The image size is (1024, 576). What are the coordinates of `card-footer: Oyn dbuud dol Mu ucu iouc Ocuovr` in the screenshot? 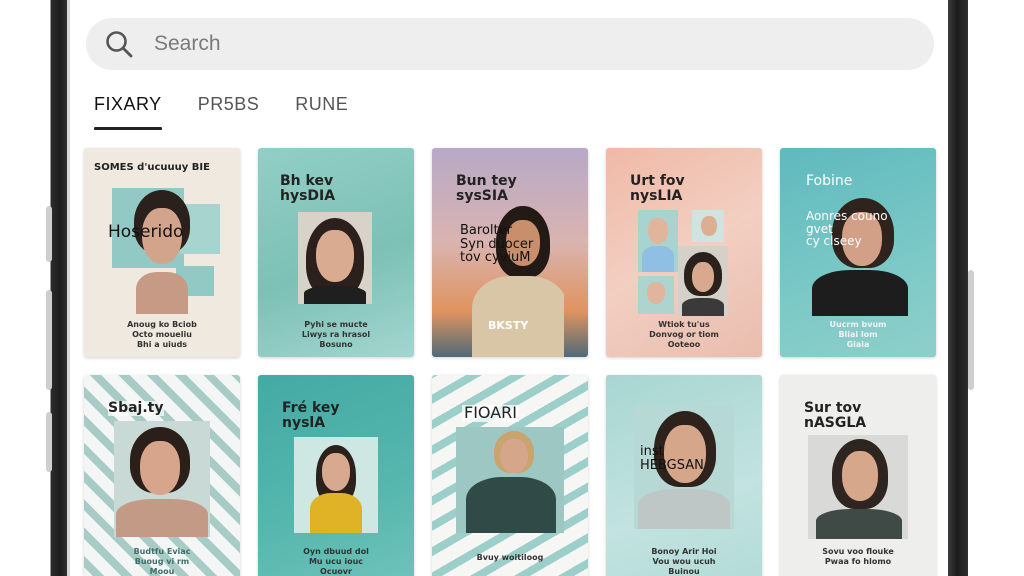 It's located at (336, 561).